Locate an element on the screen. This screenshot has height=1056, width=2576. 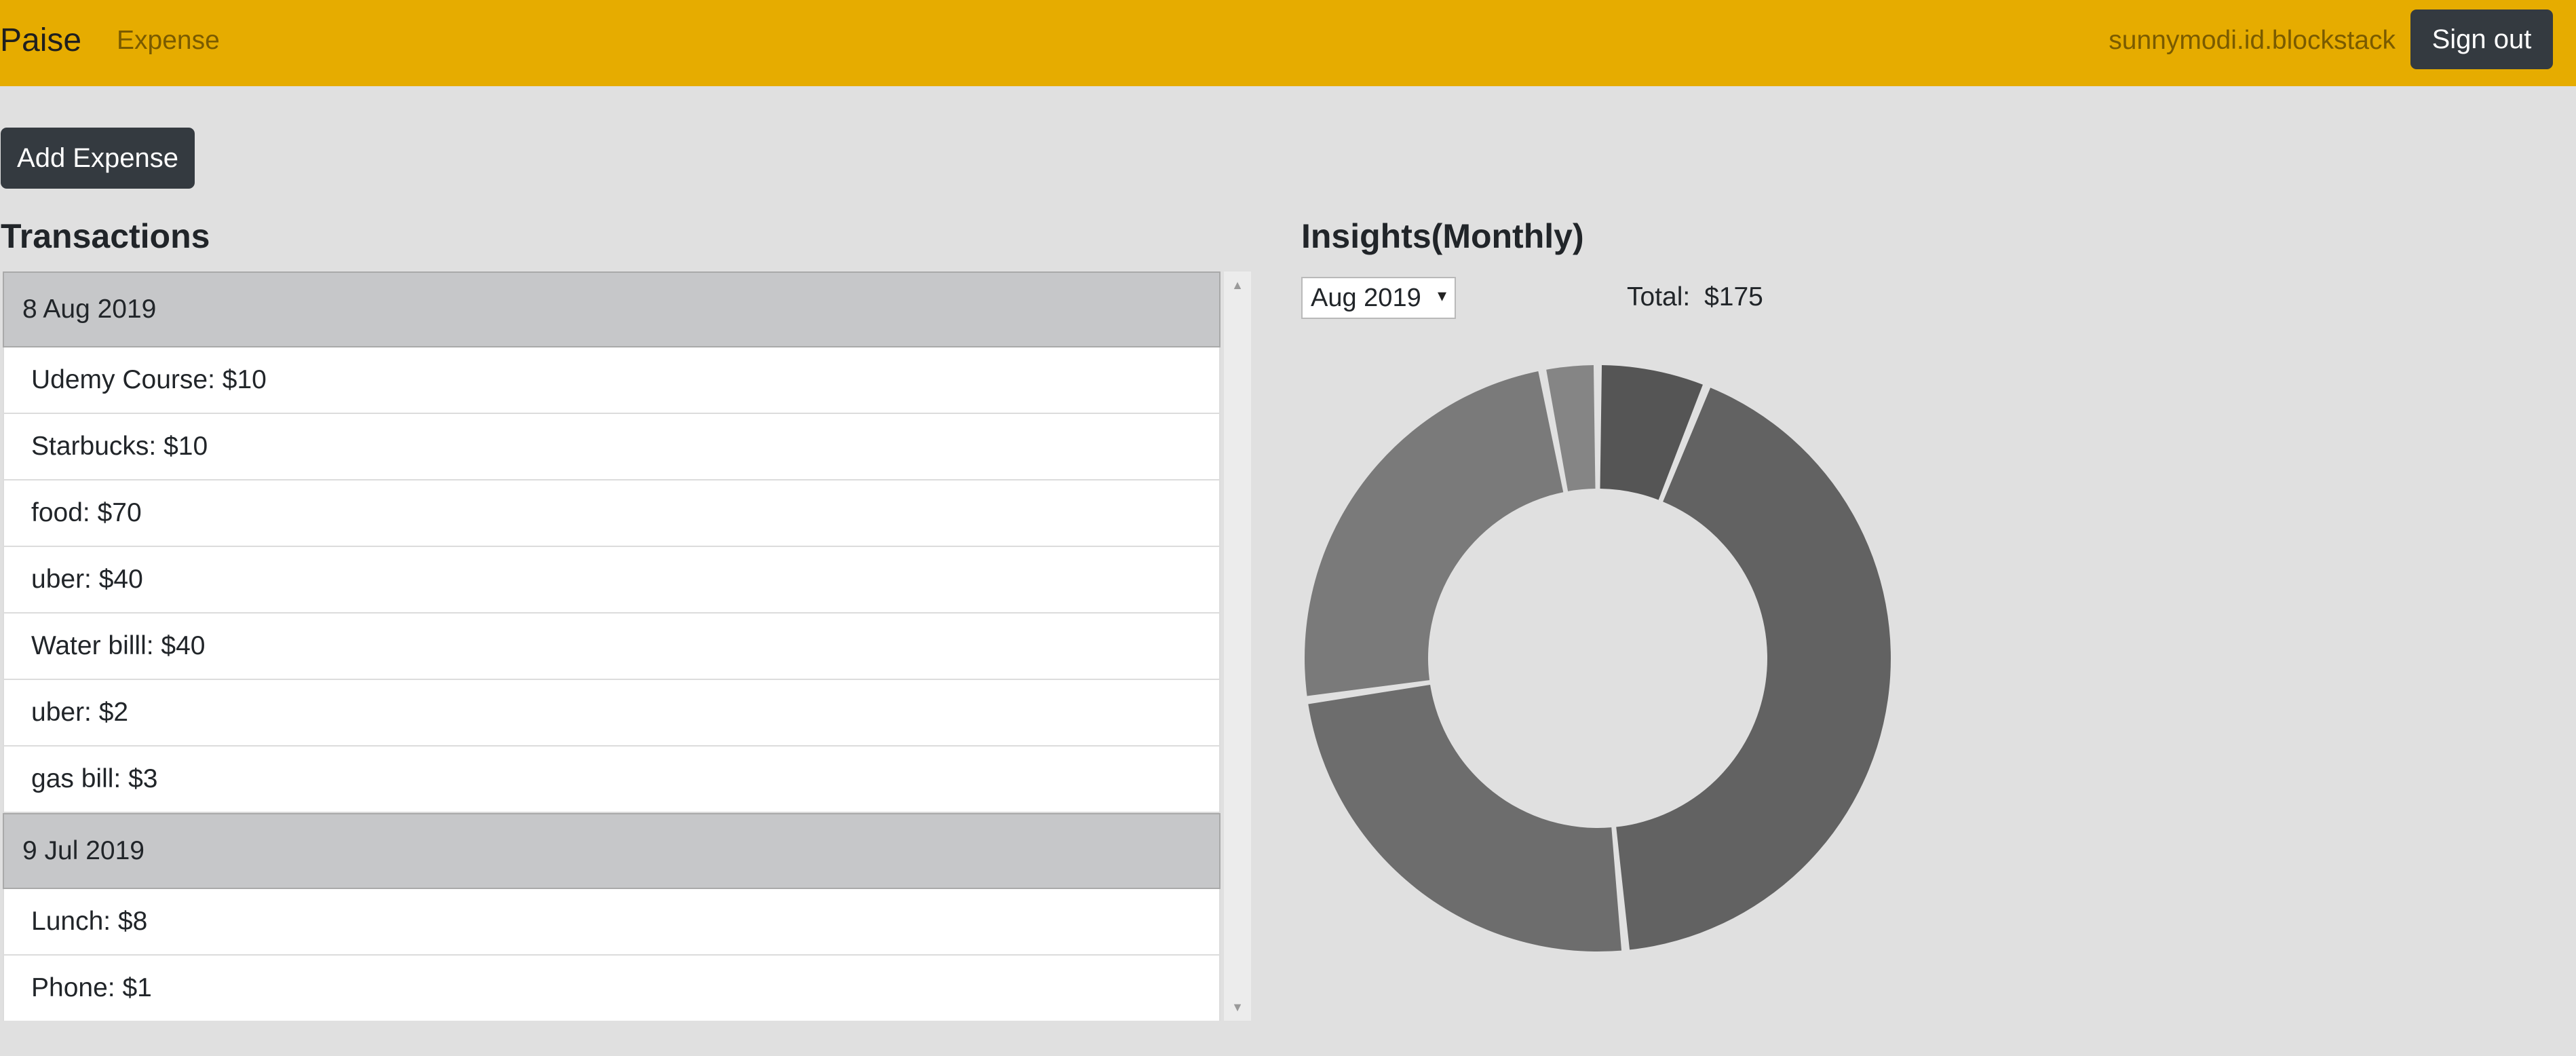
list-item: uber: $40 is located at coordinates (611, 580).